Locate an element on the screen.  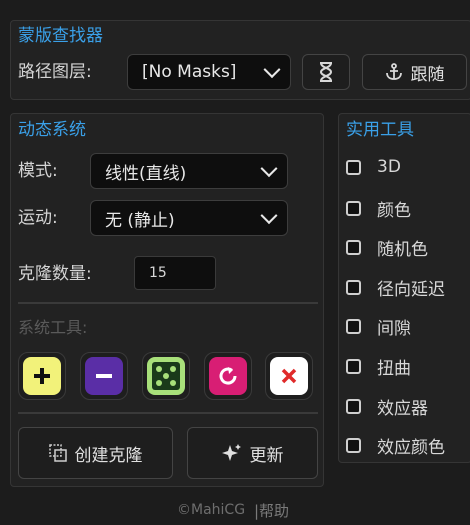
minus-icon is located at coordinates (104, 376).